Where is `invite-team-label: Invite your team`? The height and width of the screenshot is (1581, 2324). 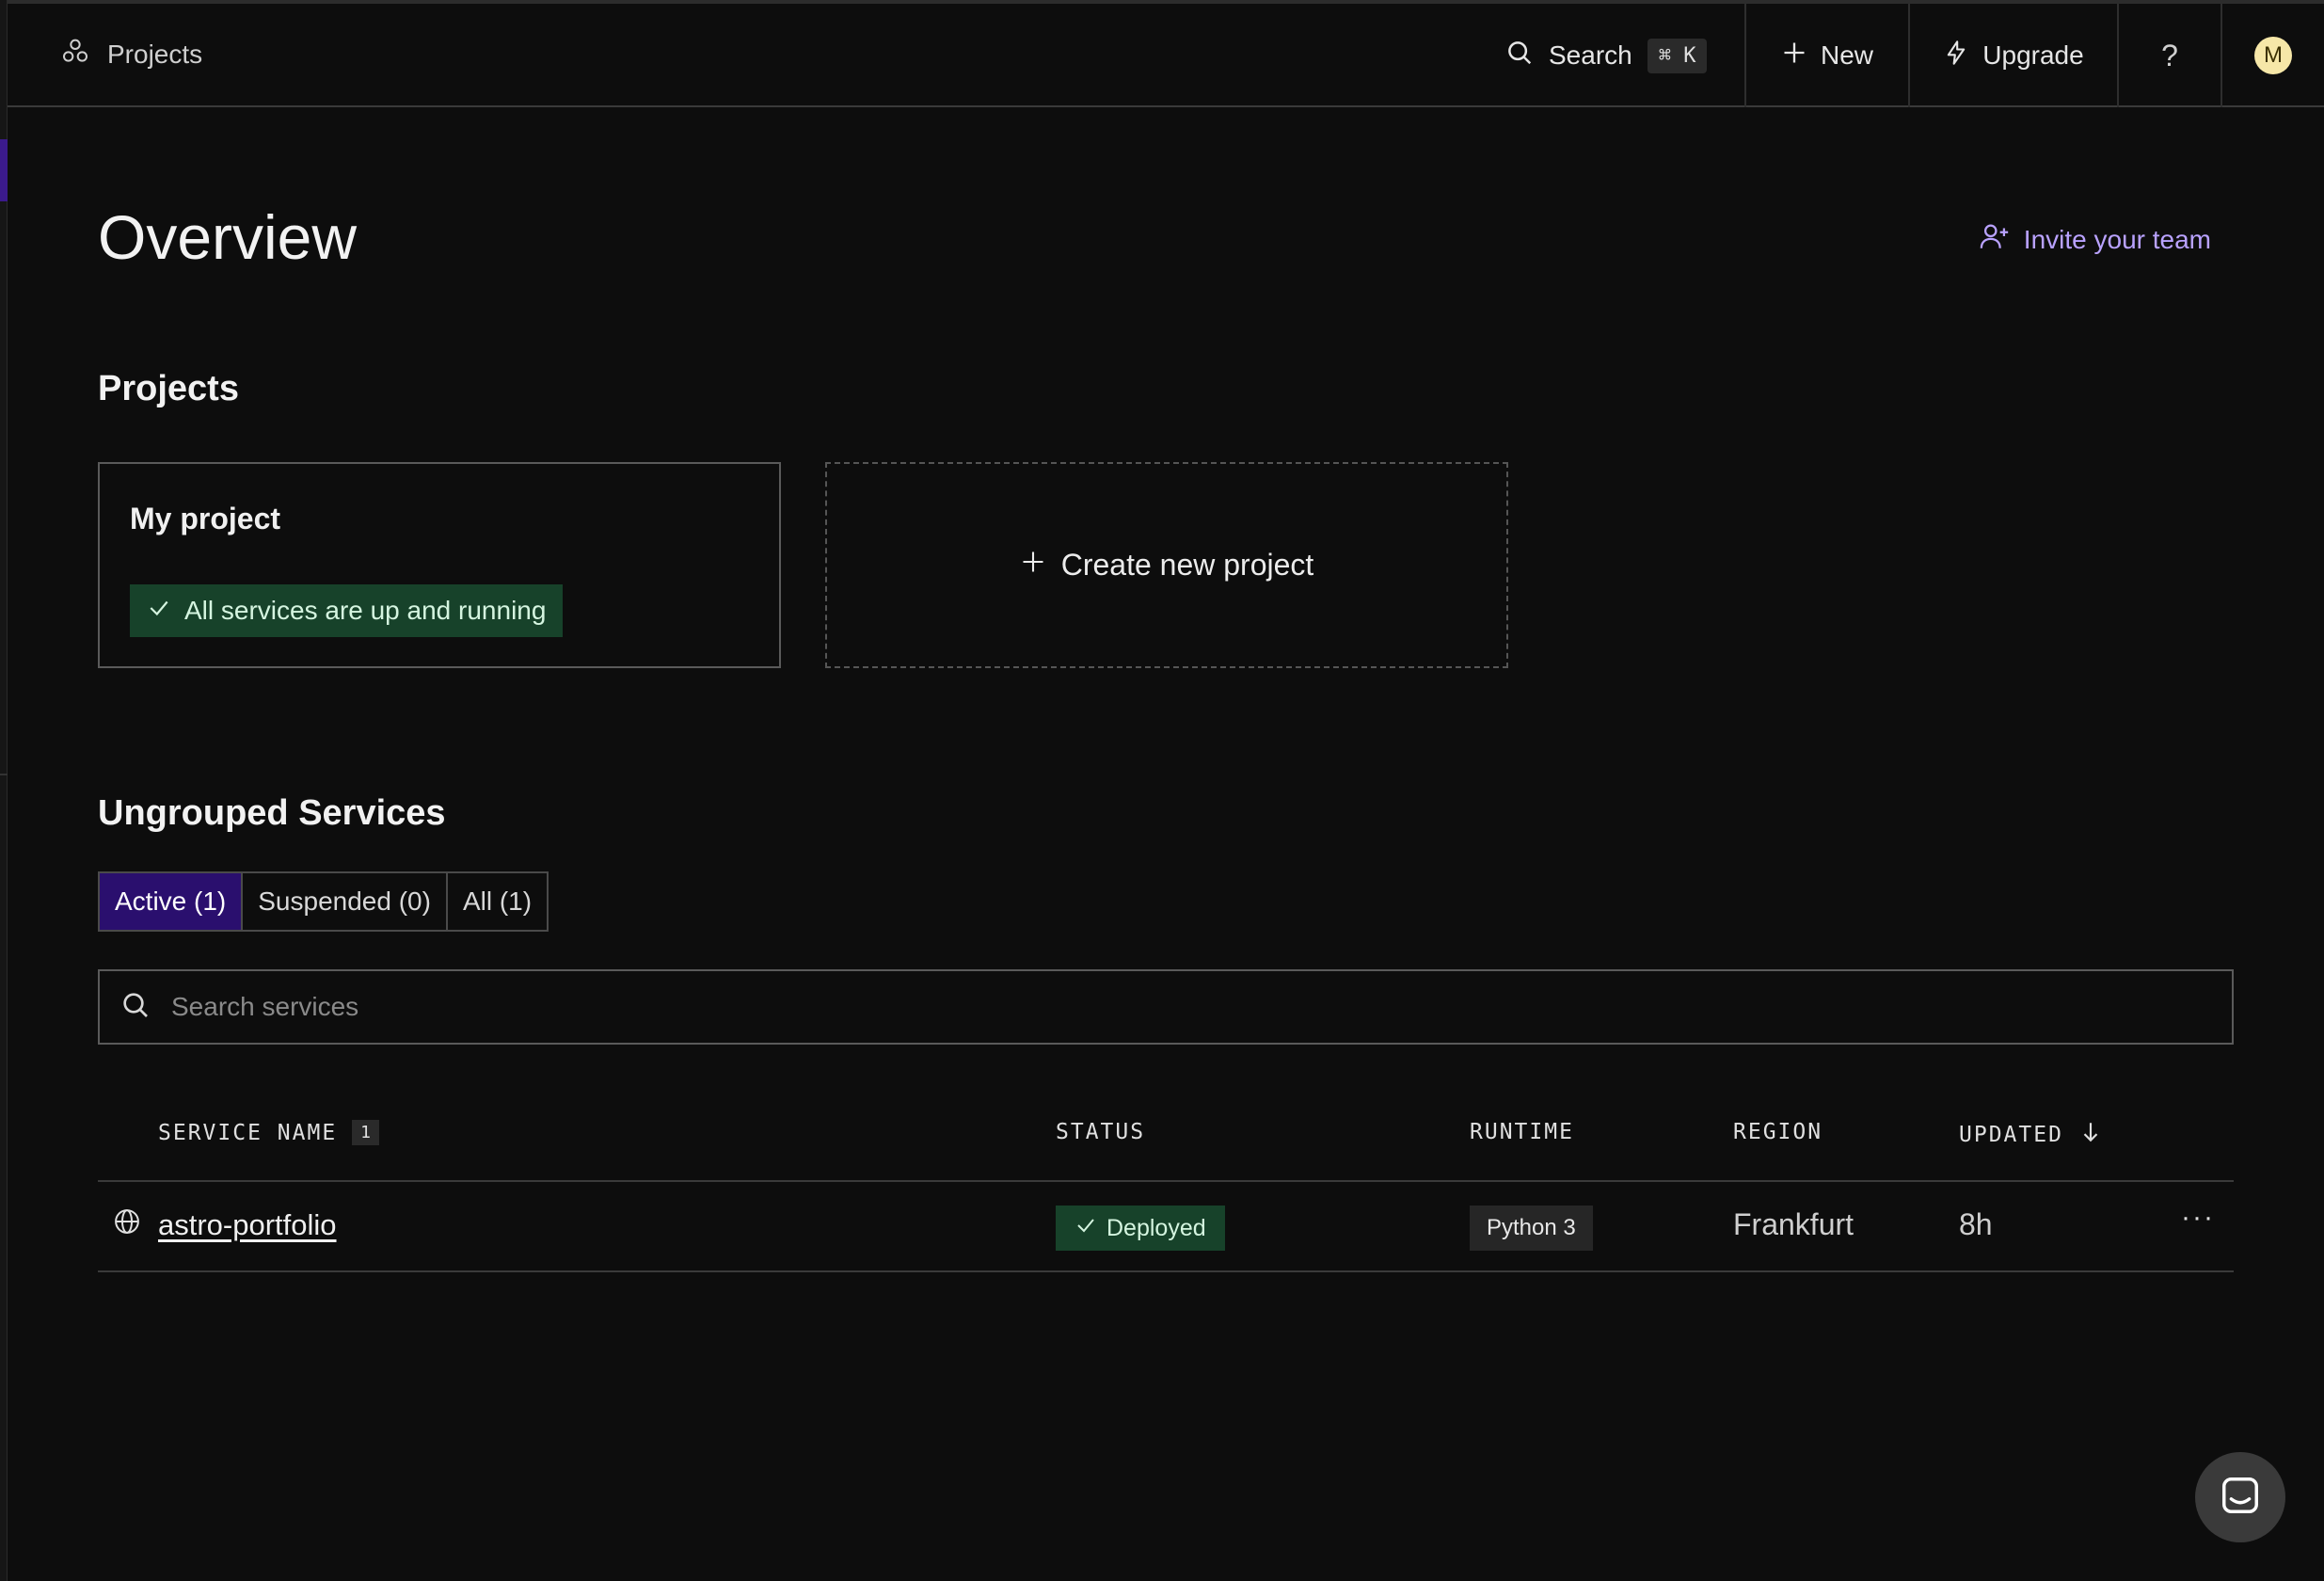 invite-team-label: Invite your team is located at coordinates (2117, 239).